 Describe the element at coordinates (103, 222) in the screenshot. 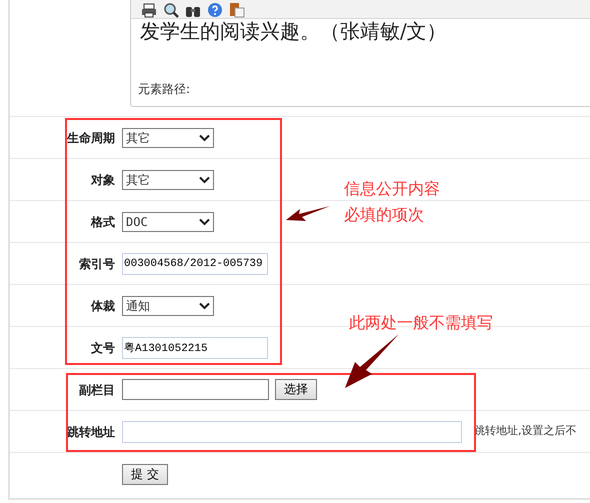

I see `field-label: 格式` at that location.